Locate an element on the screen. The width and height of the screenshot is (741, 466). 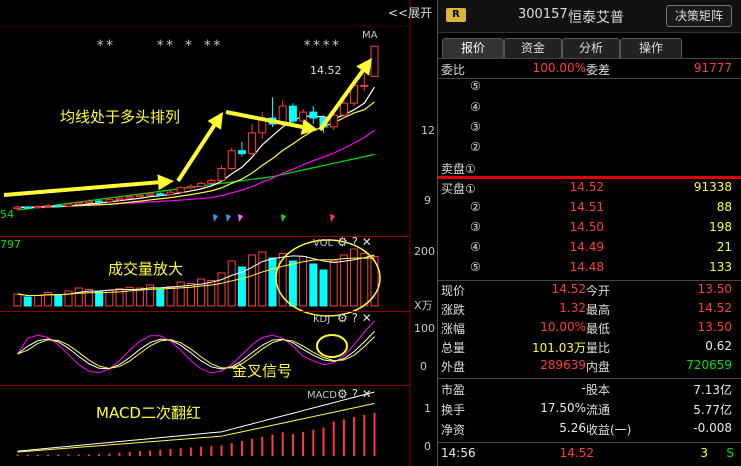
buy-level-label: ④ is located at coordinates (475, 247).